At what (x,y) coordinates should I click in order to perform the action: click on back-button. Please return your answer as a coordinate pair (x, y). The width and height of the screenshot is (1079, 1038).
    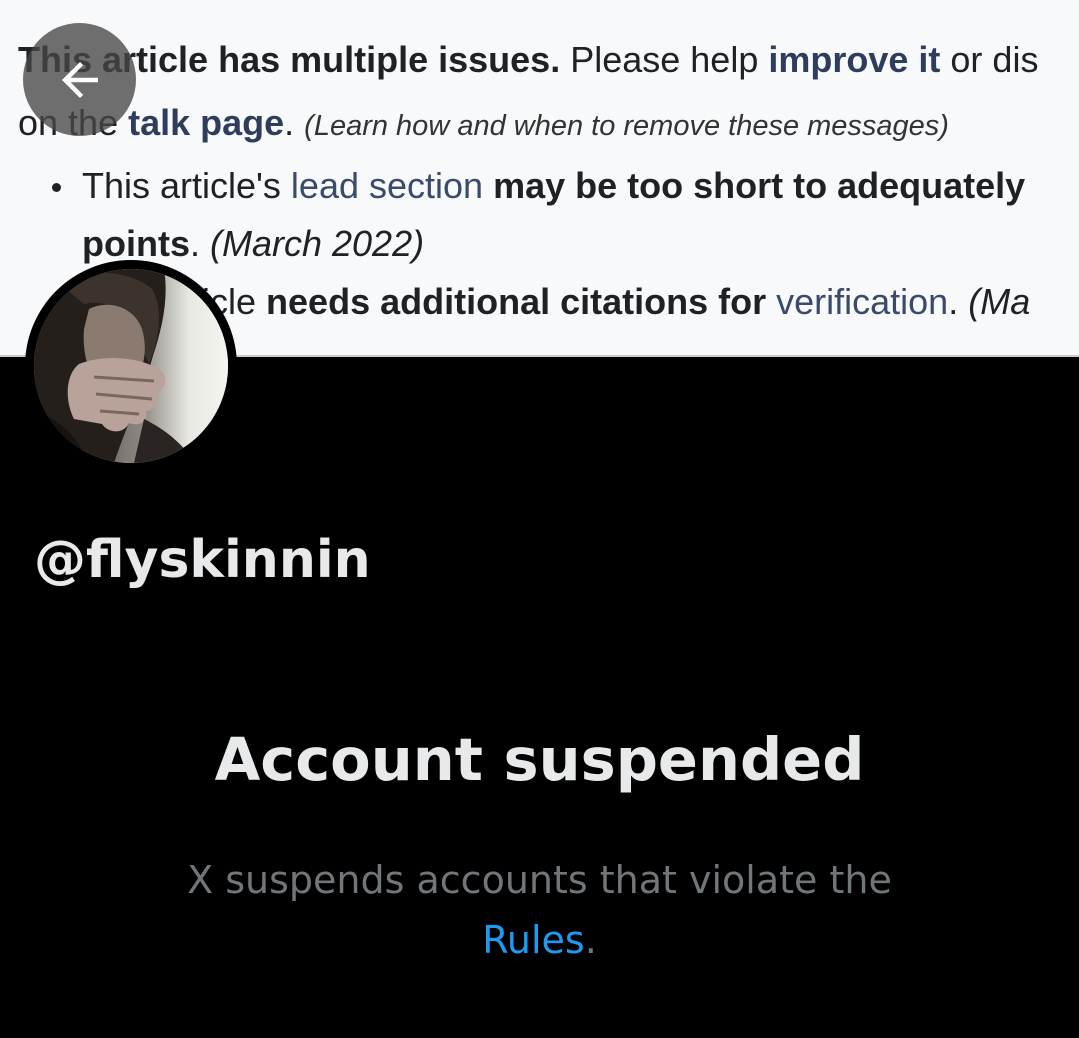
    Looking at the image, I should click on (79, 79).